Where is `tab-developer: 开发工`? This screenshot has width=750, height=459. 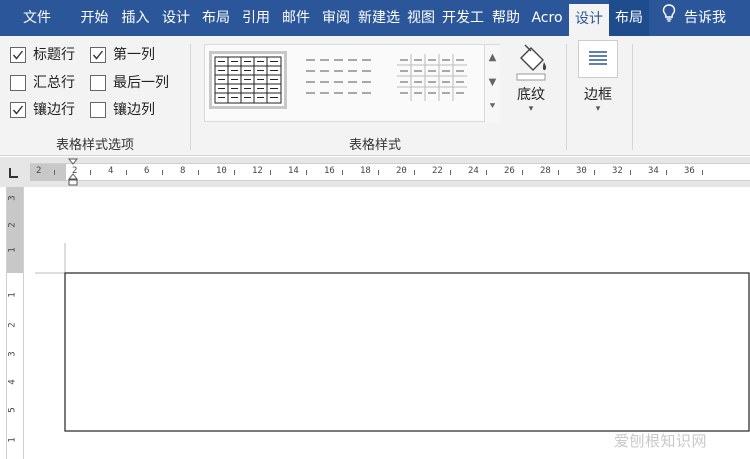
tab-developer: 开发工 is located at coordinates (463, 18).